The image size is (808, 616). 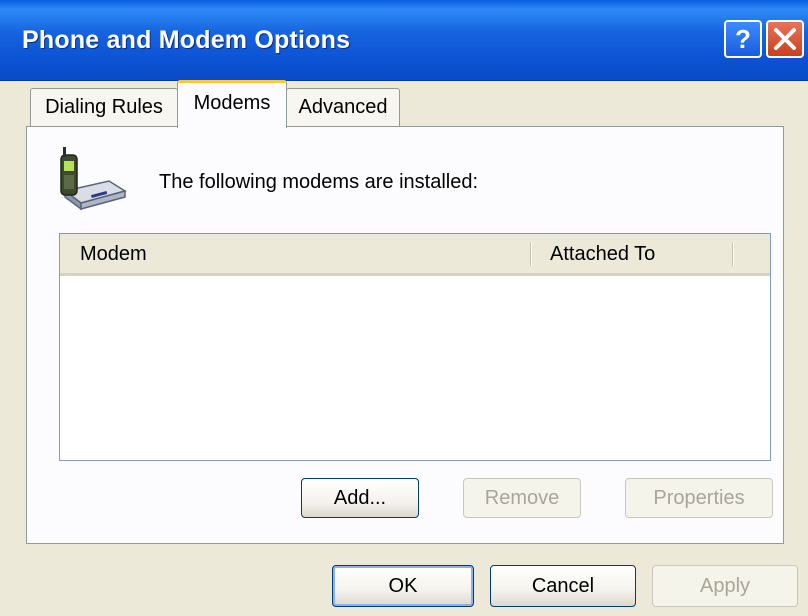 I want to click on tab-modems: Modems, so click(x=232, y=104).